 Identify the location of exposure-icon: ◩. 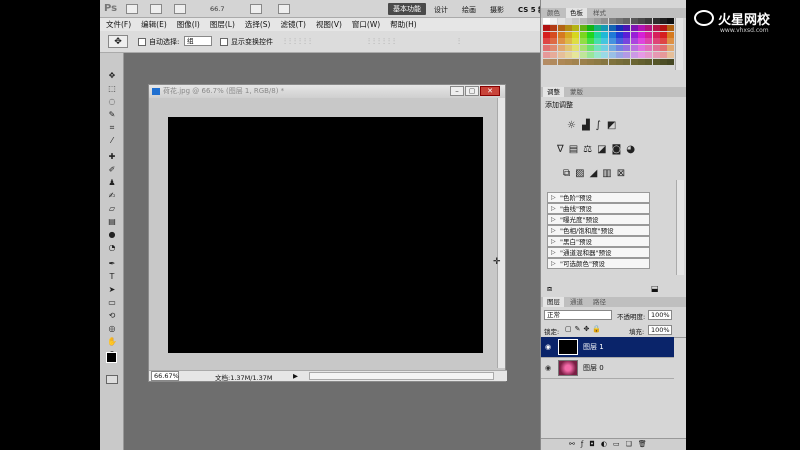
(614, 125).